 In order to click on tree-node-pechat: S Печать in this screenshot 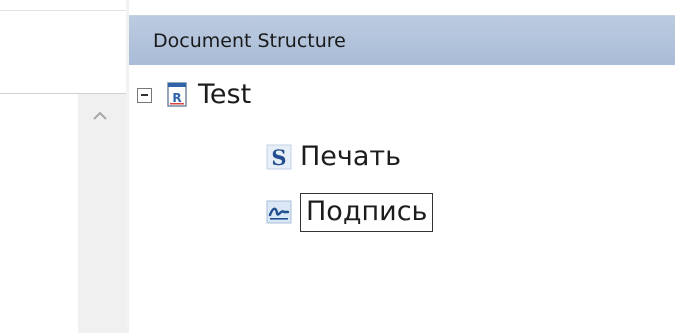, I will do `click(333, 157)`.